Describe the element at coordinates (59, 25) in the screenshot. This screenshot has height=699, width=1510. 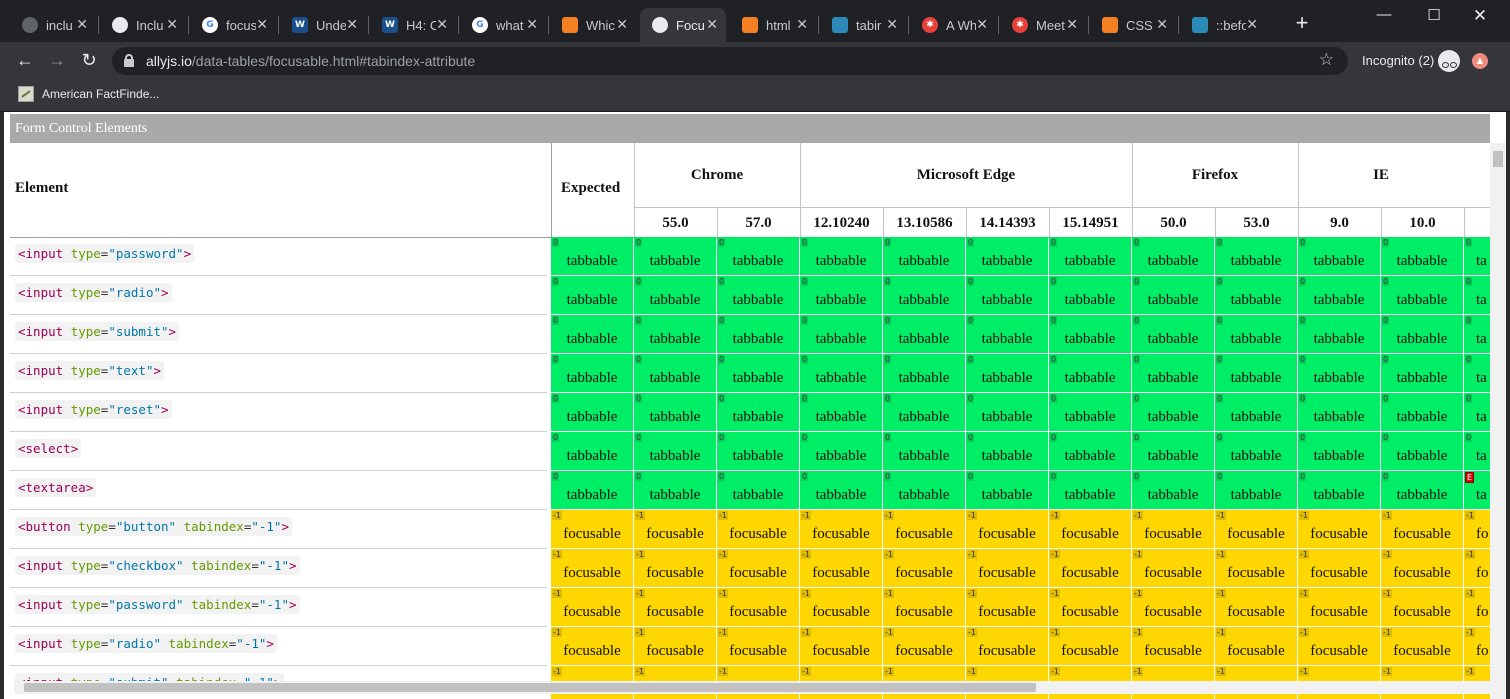
I see `tab-title: inclu` at that location.